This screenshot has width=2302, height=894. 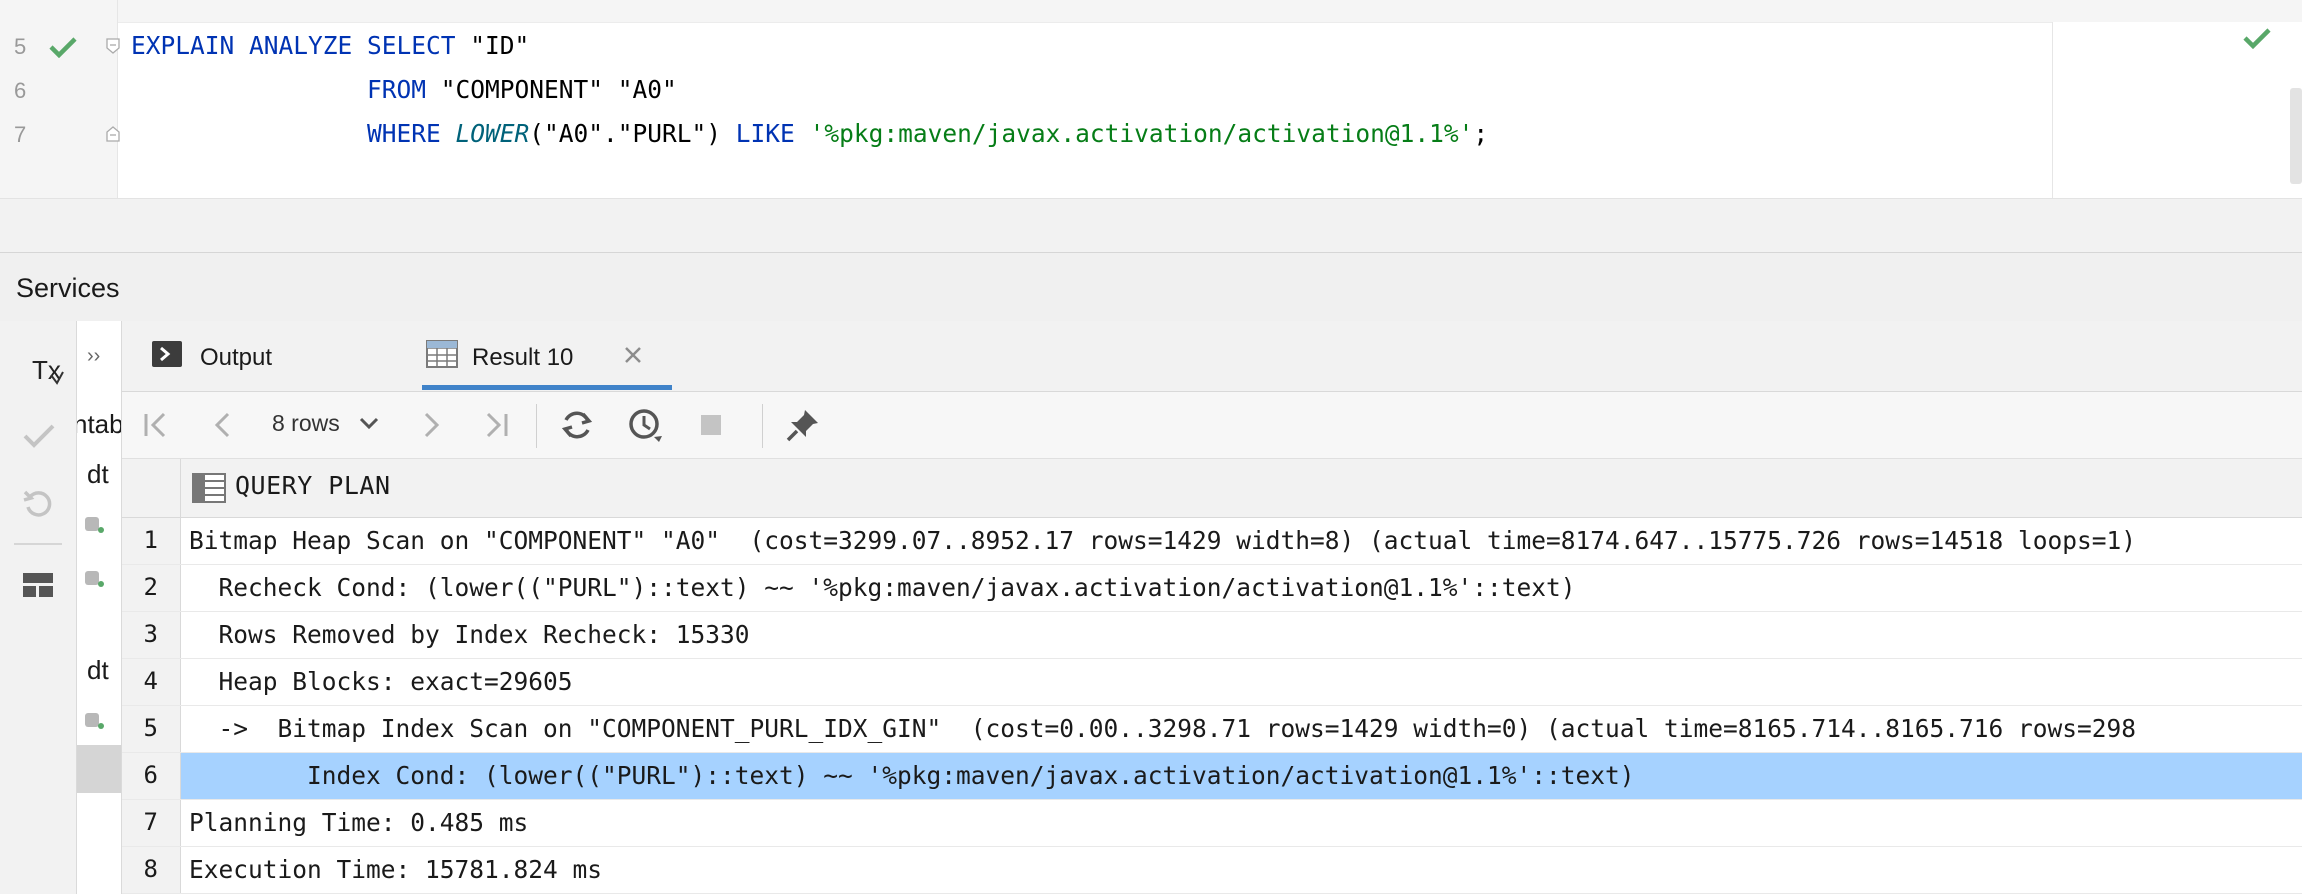 What do you see at coordinates (1151, 225) in the screenshot?
I see `editor-bottom-area` at bounding box center [1151, 225].